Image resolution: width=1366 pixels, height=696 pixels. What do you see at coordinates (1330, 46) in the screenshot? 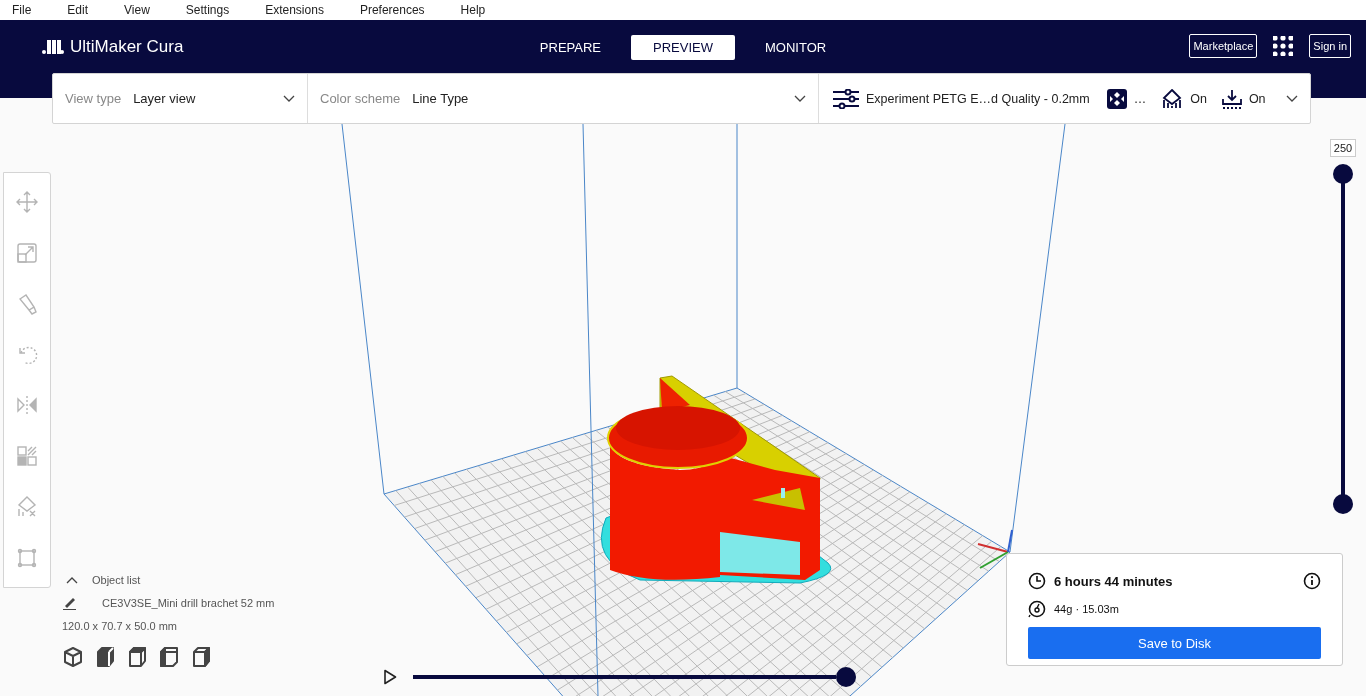
I see `sign-in-button: Sign in` at bounding box center [1330, 46].